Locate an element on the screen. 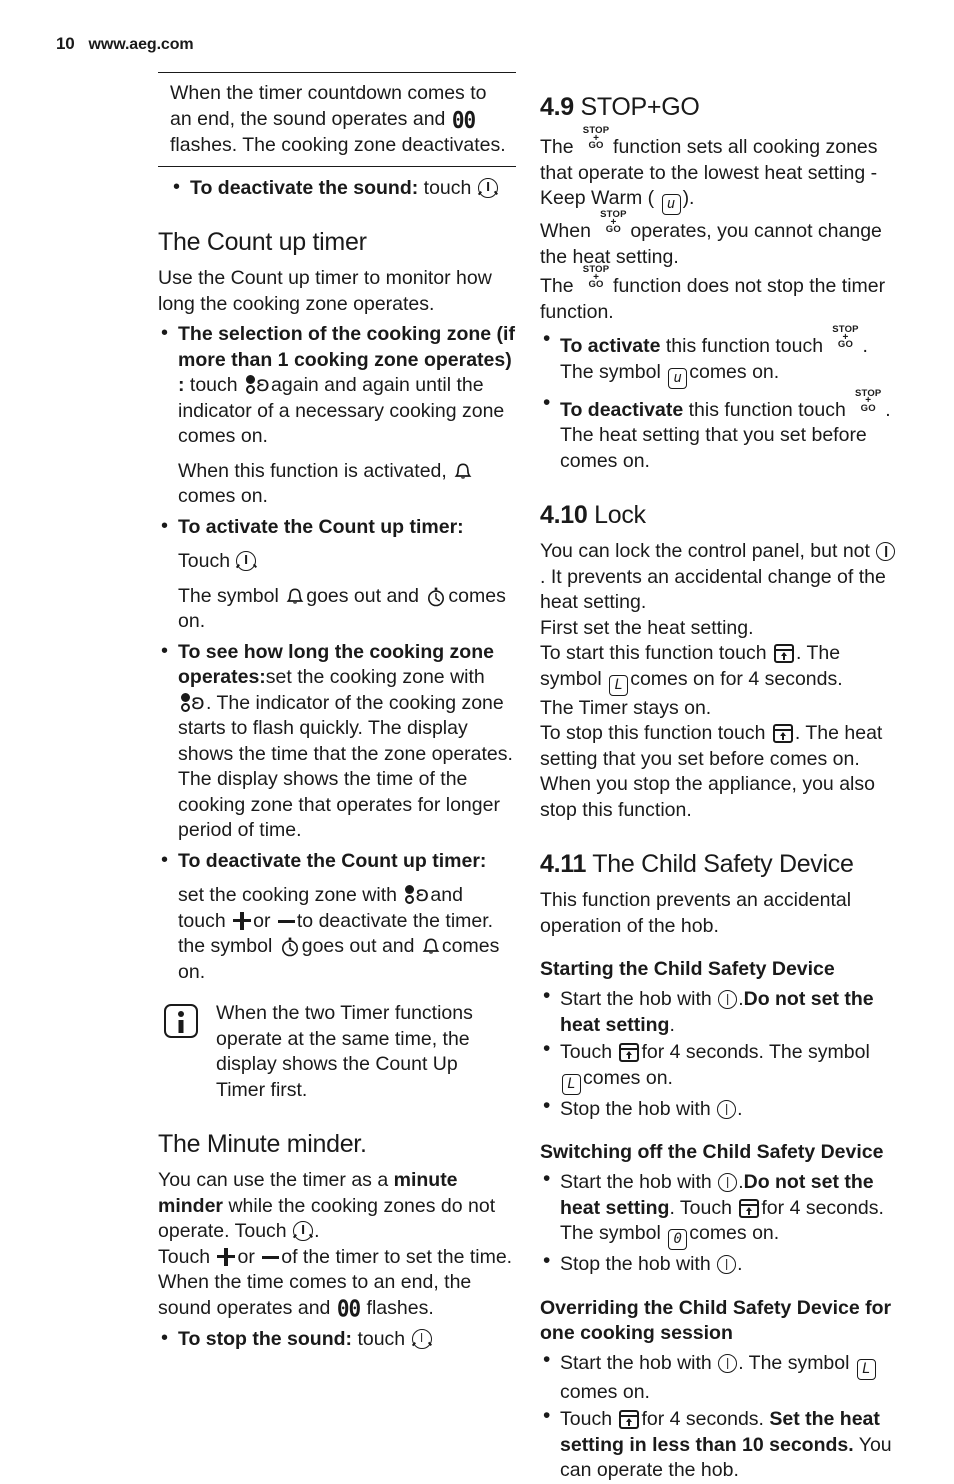 This screenshot has height=1484, width=954. page-number: 10 is located at coordinates (65, 43).